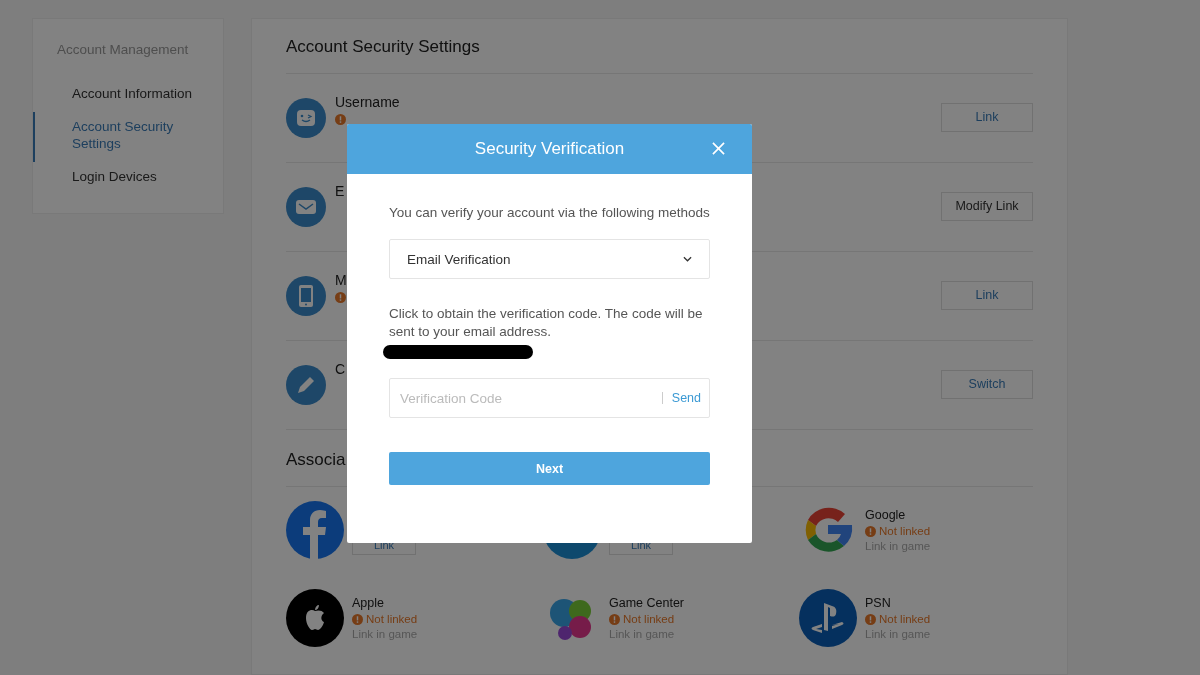 Image resolution: width=1200 pixels, height=675 pixels. I want to click on row-button: Switch, so click(987, 384).